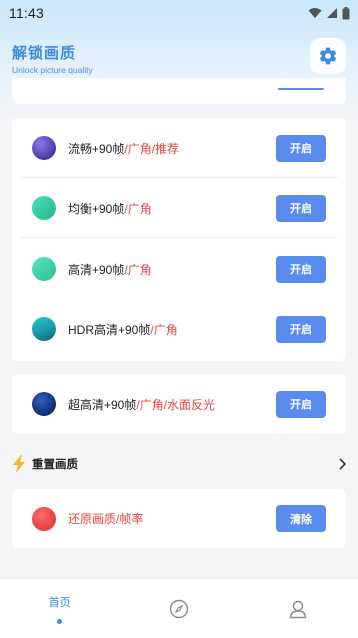 Image resolution: width=358 pixels, height=638 pixels. What do you see at coordinates (301, 89) in the screenshot?
I see `scrolled-card-button` at bounding box center [301, 89].